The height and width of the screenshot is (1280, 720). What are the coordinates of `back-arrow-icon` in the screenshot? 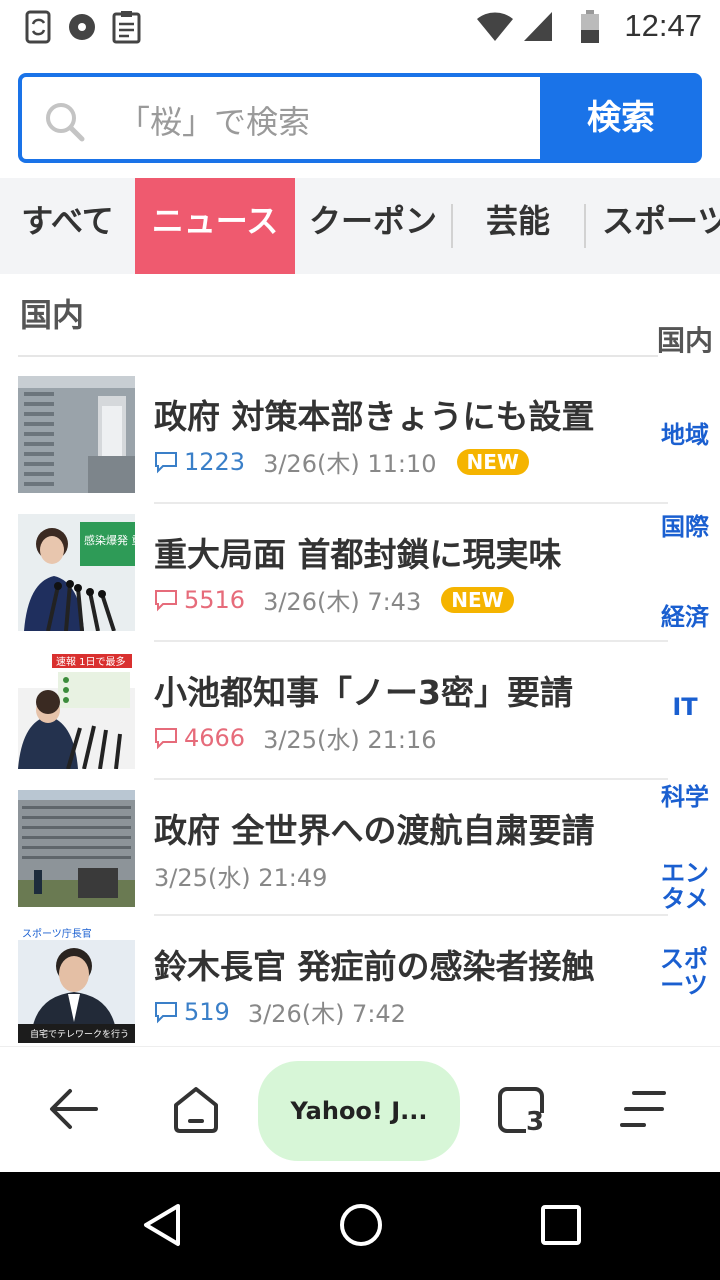 It's located at (74, 1109).